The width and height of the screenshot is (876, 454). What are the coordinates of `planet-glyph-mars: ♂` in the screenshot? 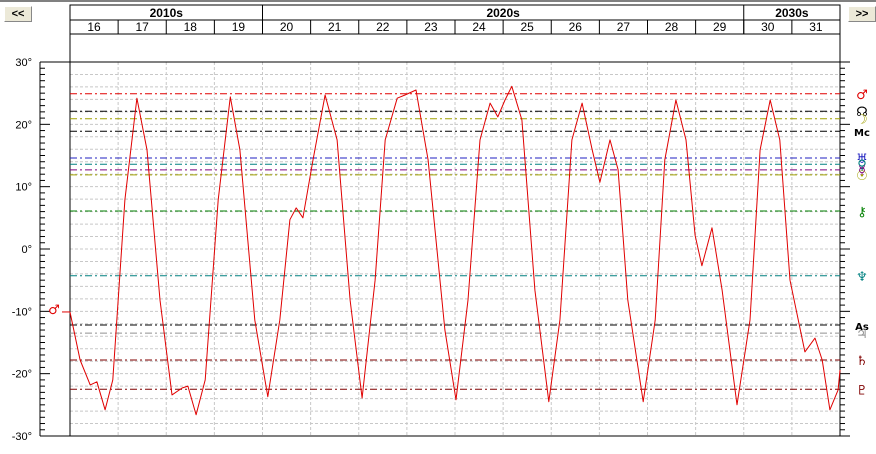 It's located at (862, 95).